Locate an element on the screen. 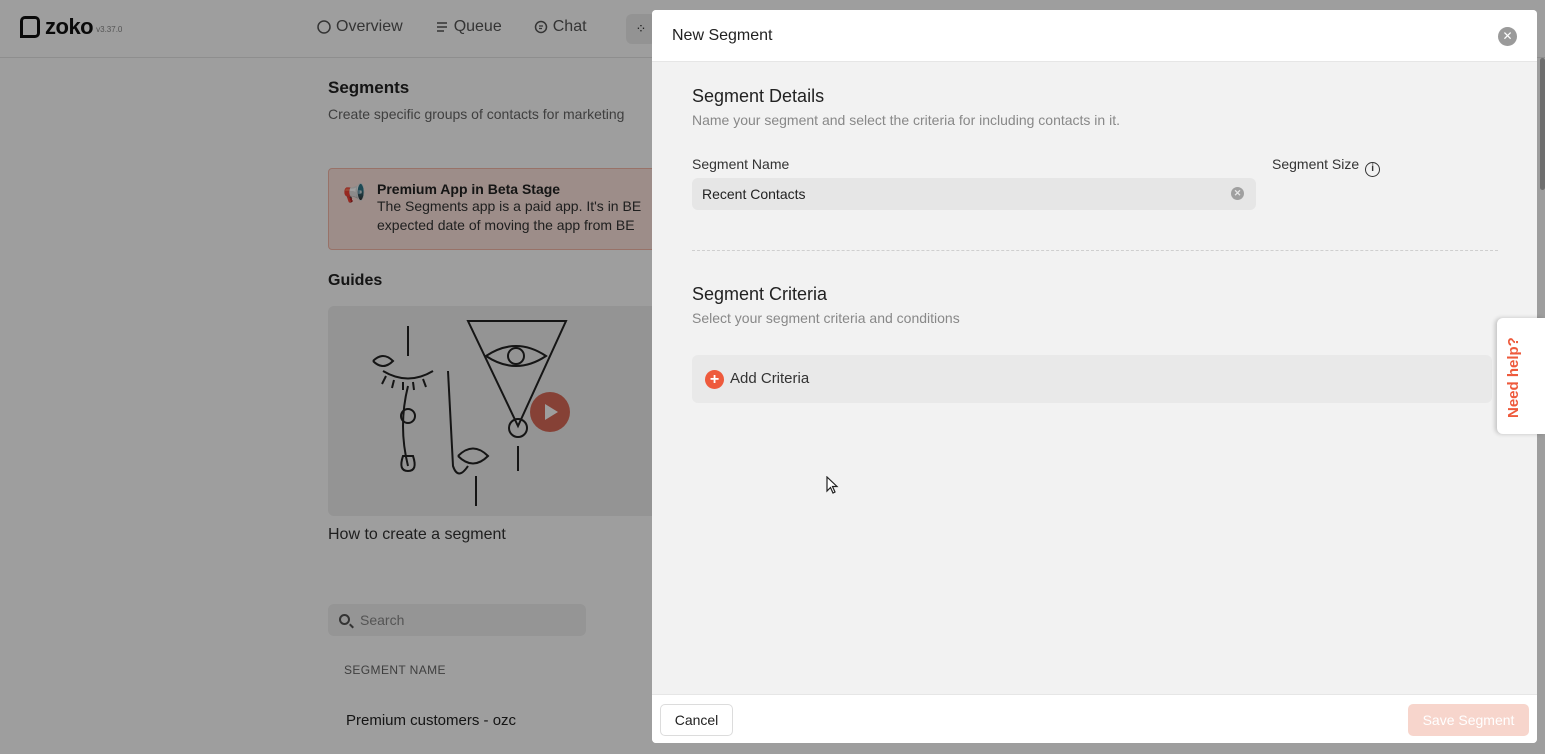 The width and height of the screenshot is (1545, 754). segment-size-label: Segment Size is located at coordinates (1316, 164).